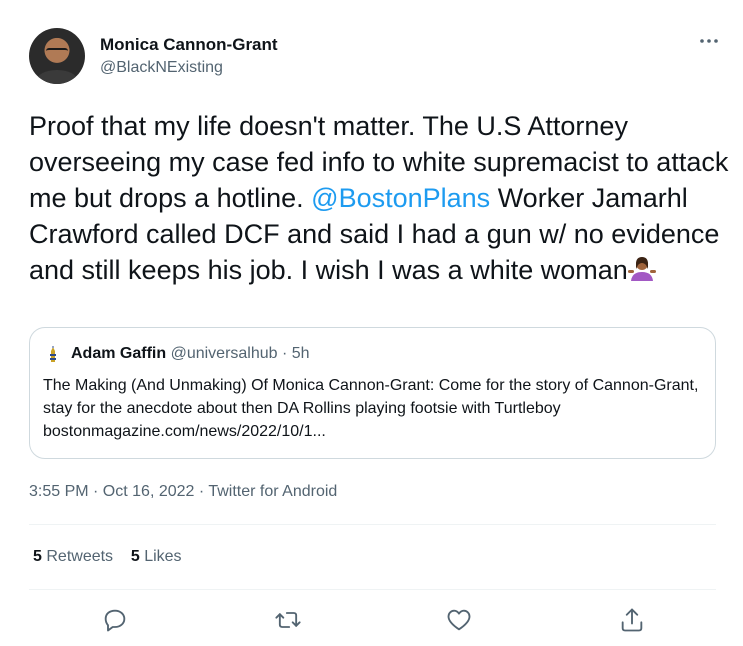 The height and width of the screenshot is (646, 743). I want to click on author-avatar, so click(57, 56).